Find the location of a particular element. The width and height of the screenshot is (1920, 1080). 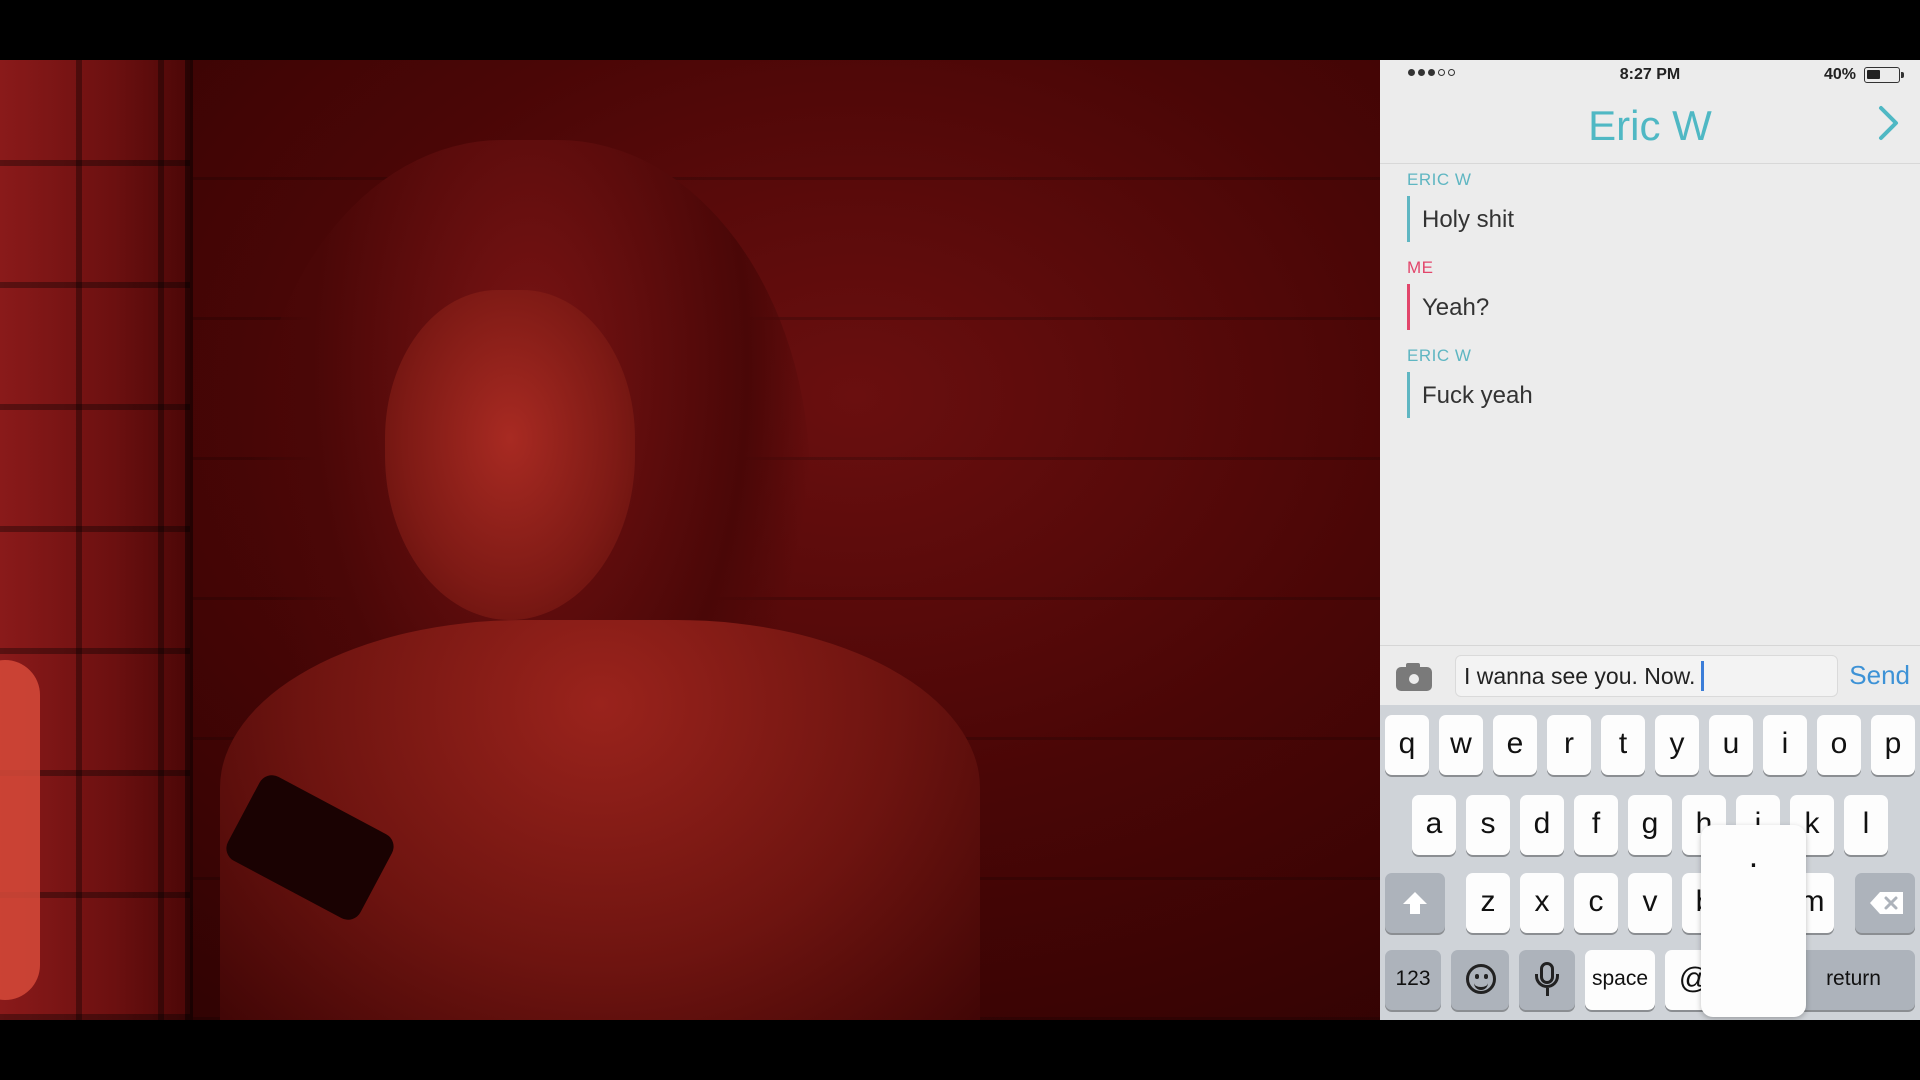

dictation-key is located at coordinates (1547, 980).